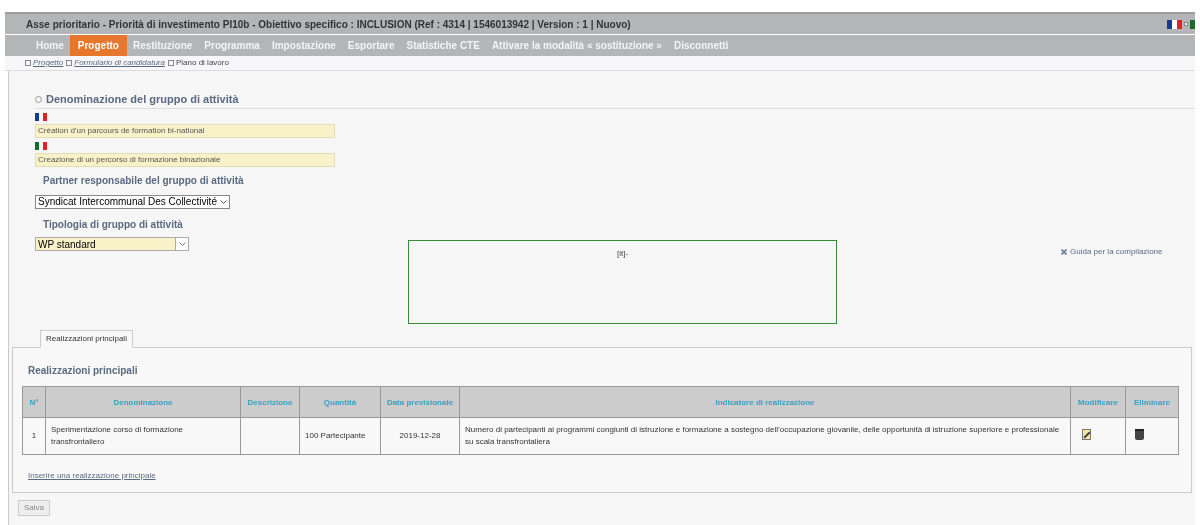 The width and height of the screenshot is (1200, 525). I want to click on section-title: Denominazione del gruppo di attività, so click(142, 100).